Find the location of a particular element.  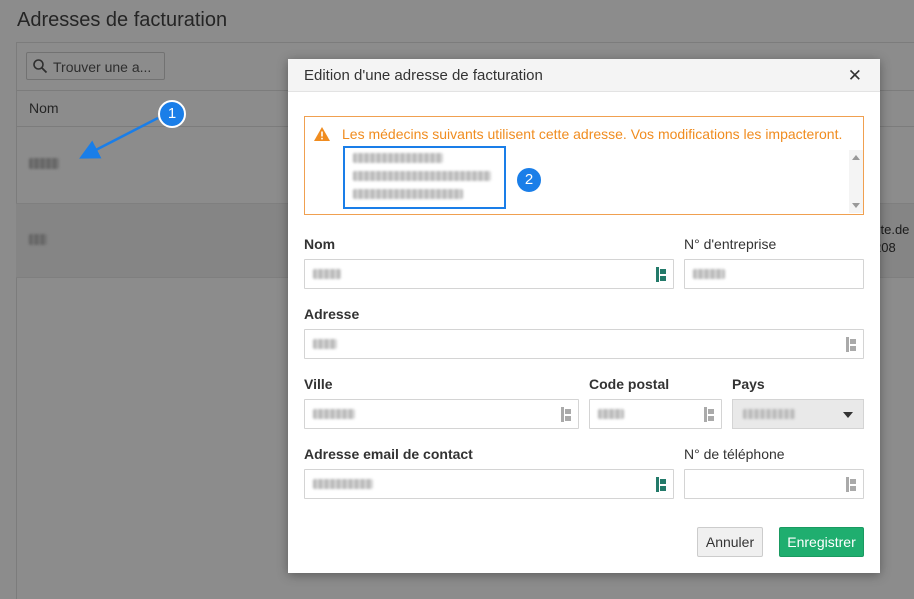

adresse-input is located at coordinates (584, 344).